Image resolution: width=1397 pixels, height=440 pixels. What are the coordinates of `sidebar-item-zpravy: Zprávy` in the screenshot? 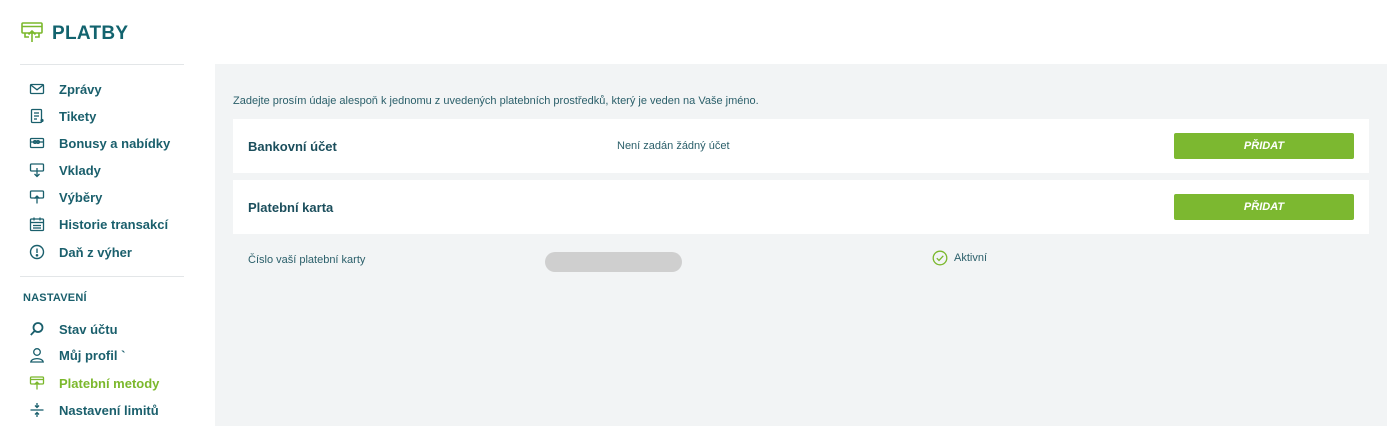 It's located at (65, 89).